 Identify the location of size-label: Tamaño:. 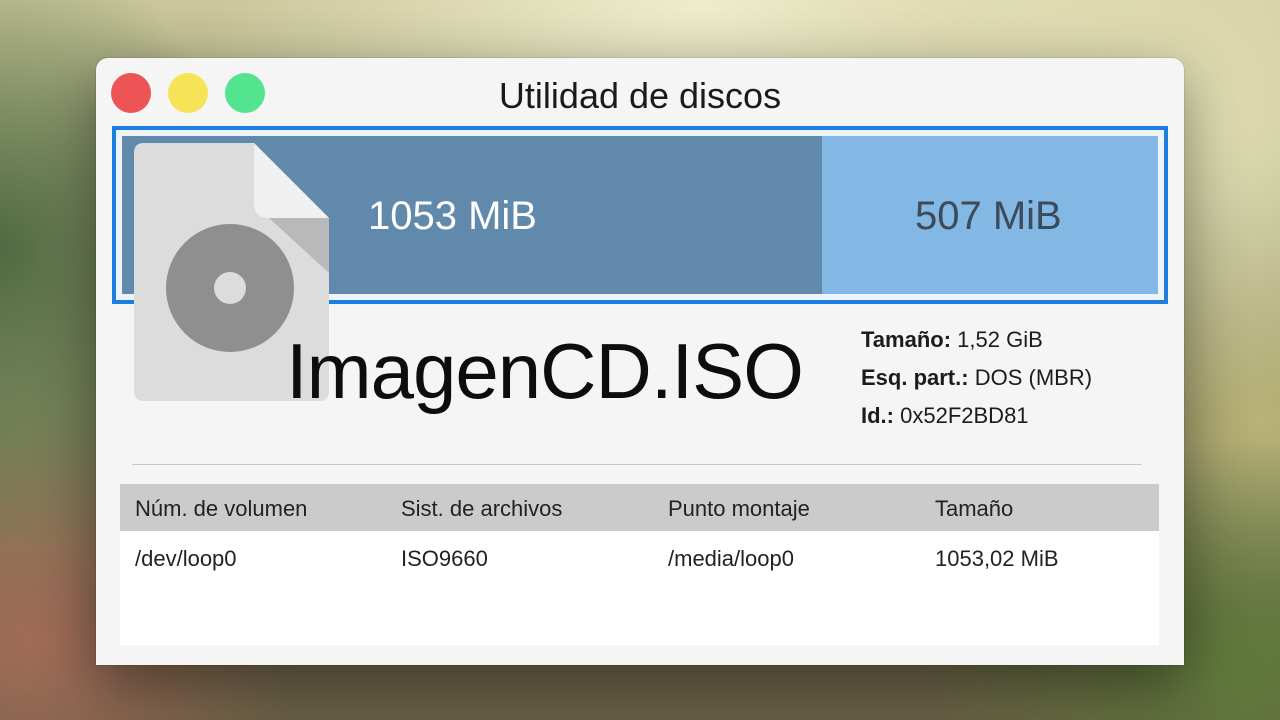
(906, 339).